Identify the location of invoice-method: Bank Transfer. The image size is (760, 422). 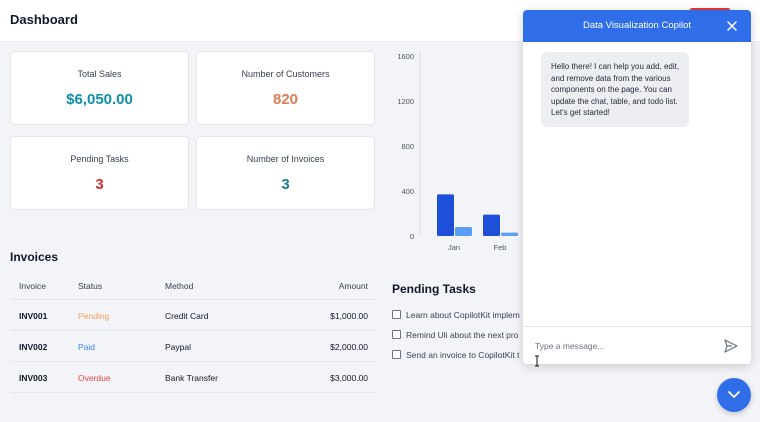
(191, 378).